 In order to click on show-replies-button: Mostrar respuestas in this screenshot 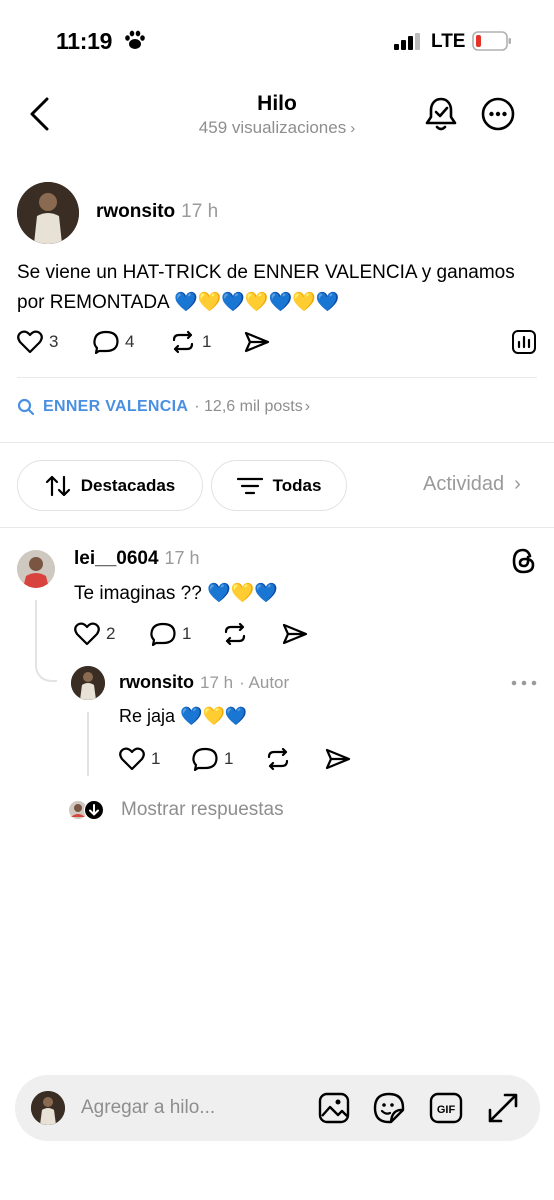, I will do `click(175, 810)`.